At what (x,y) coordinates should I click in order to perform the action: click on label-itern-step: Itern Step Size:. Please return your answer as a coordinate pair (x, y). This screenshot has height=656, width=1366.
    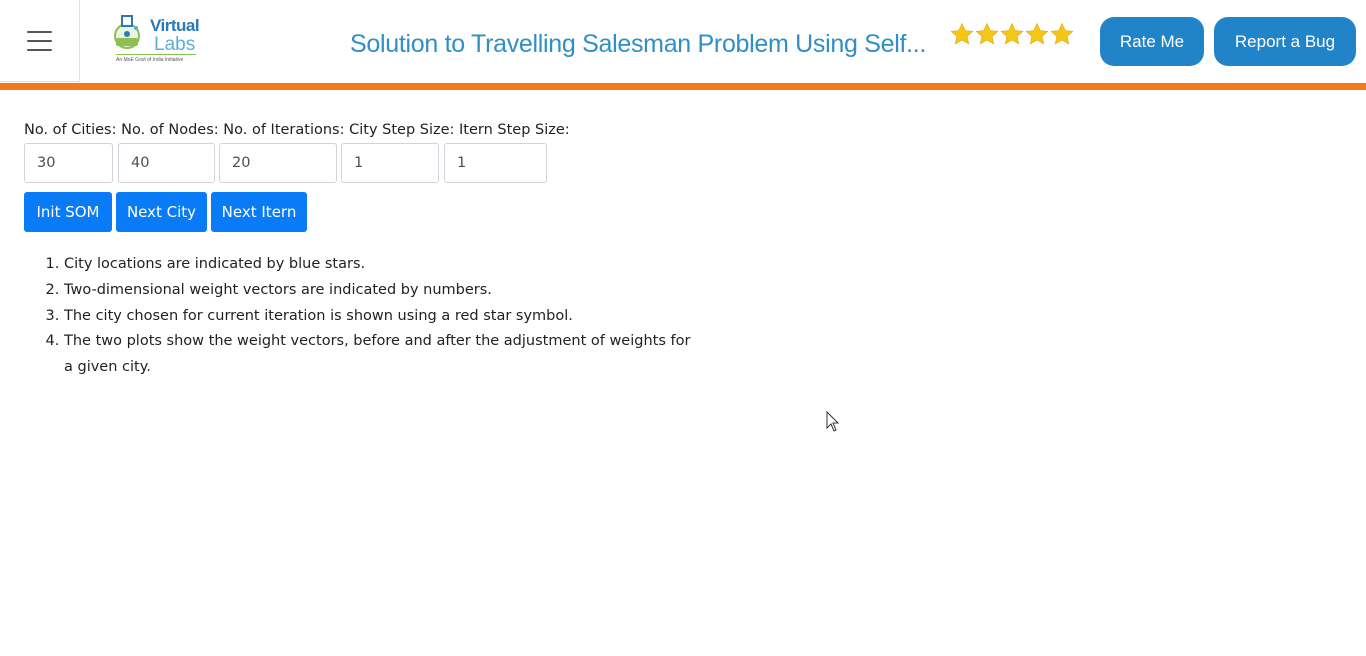
    Looking at the image, I should click on (514, 130).